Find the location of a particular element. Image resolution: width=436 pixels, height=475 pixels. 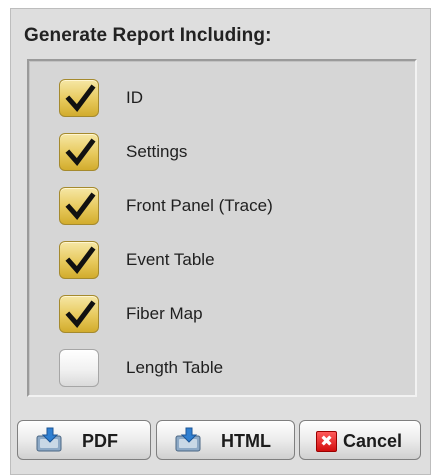

cancel-button: ✖ Cancel is located at coordinates (360, 440).